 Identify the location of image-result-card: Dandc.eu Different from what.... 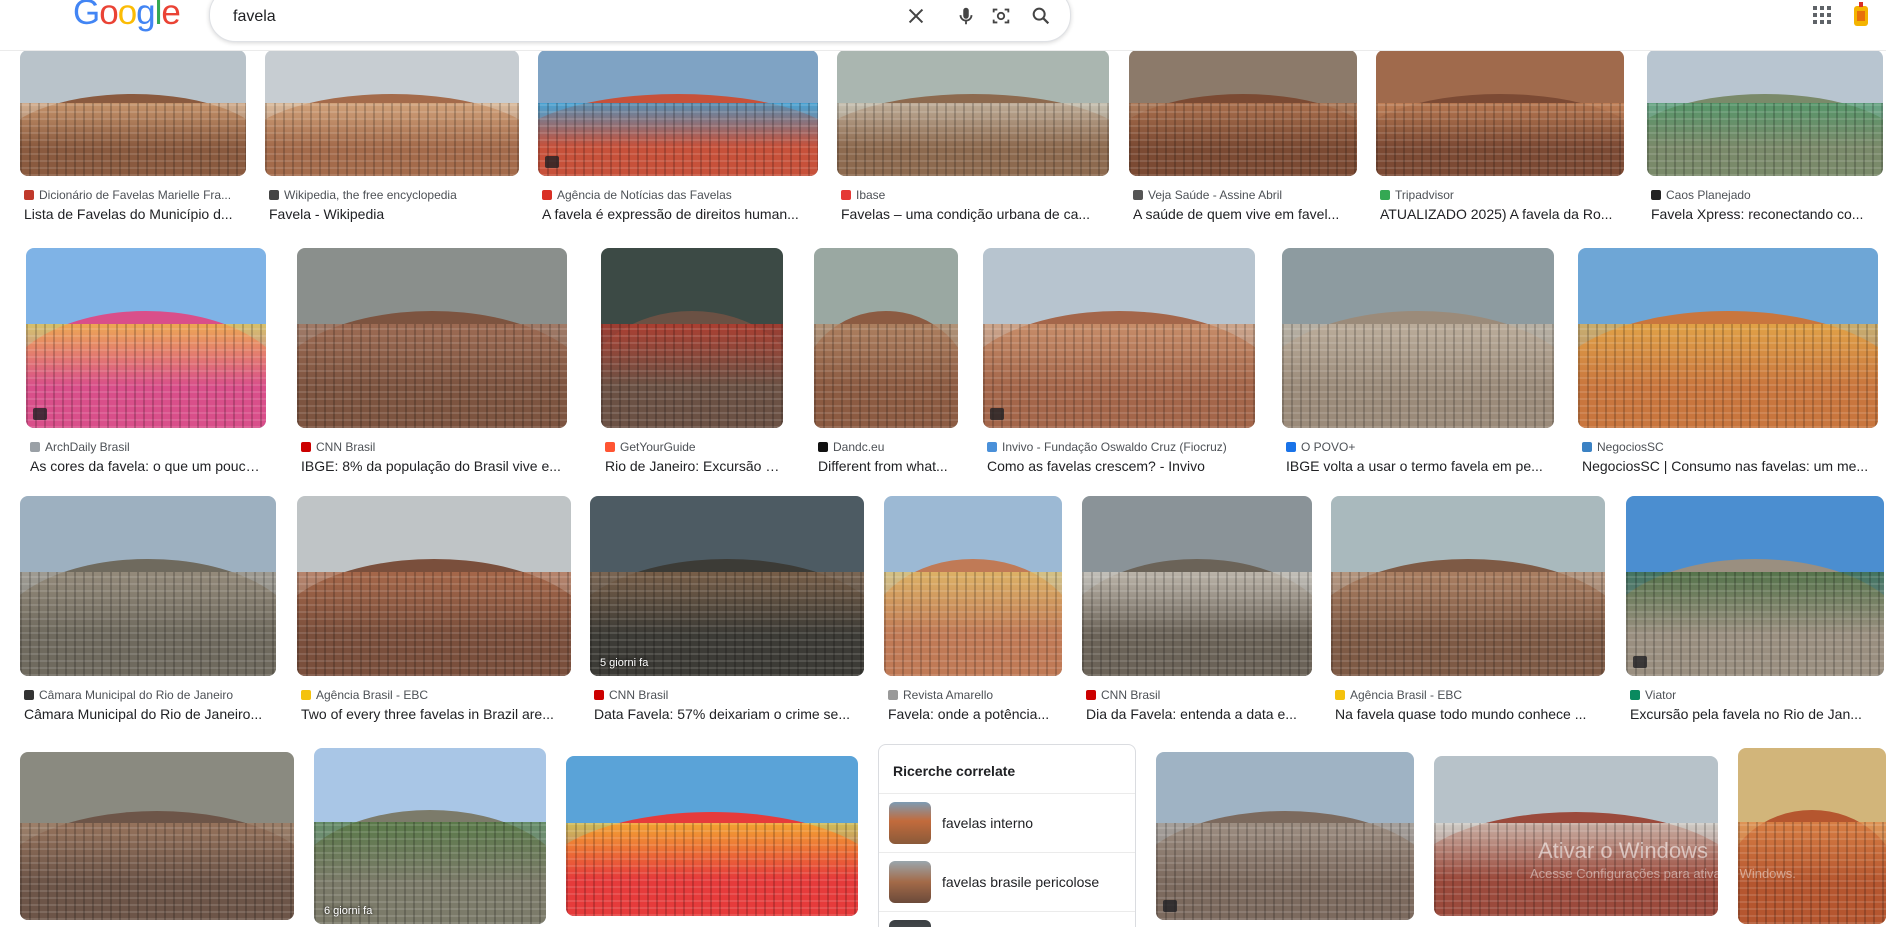
(886, 362).